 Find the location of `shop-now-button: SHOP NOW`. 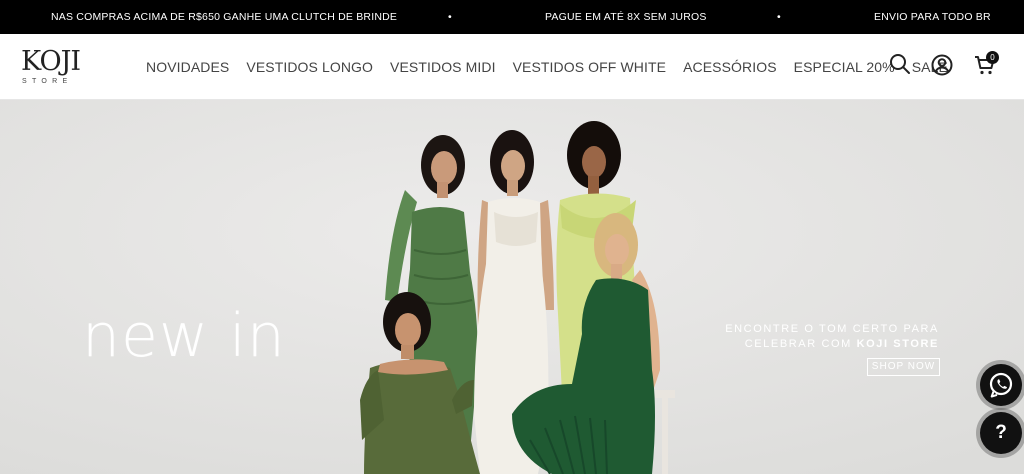

shop-now-button: SHOP NOW is located at coordinates (903, 367).